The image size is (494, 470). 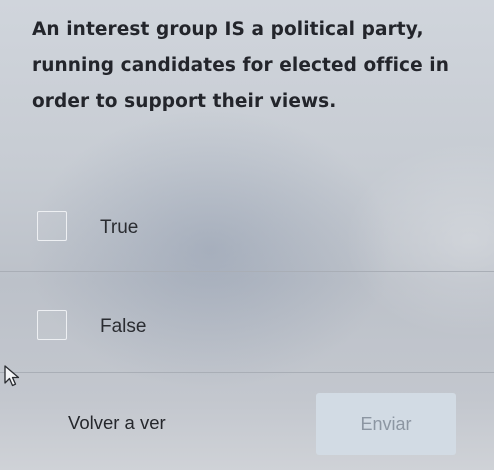 What do you see at coordinates (52, 325) in the screenshot?
I see `false-checkbox` at bounding box center [52, 325].